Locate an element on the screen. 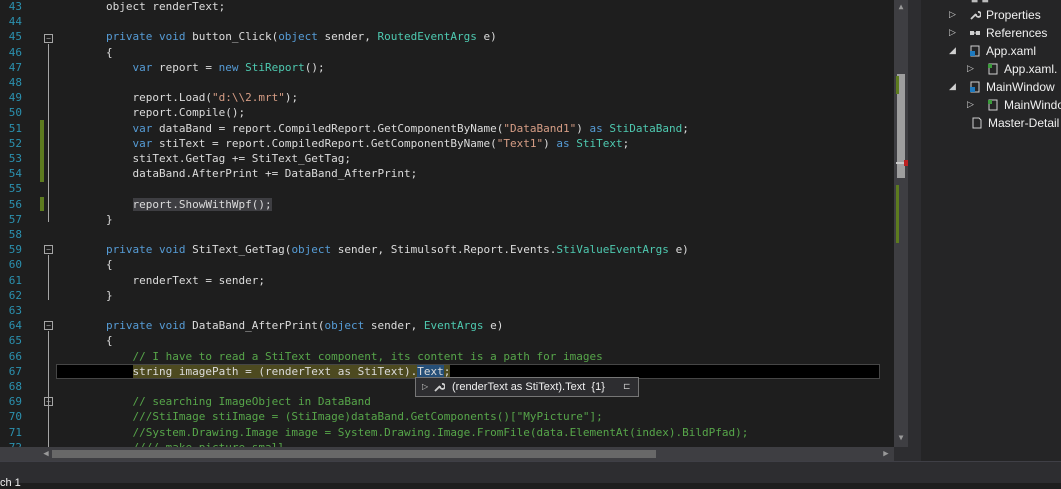 The image size is (1061, 489). code-token: ) is located at coordinates (583, 128).